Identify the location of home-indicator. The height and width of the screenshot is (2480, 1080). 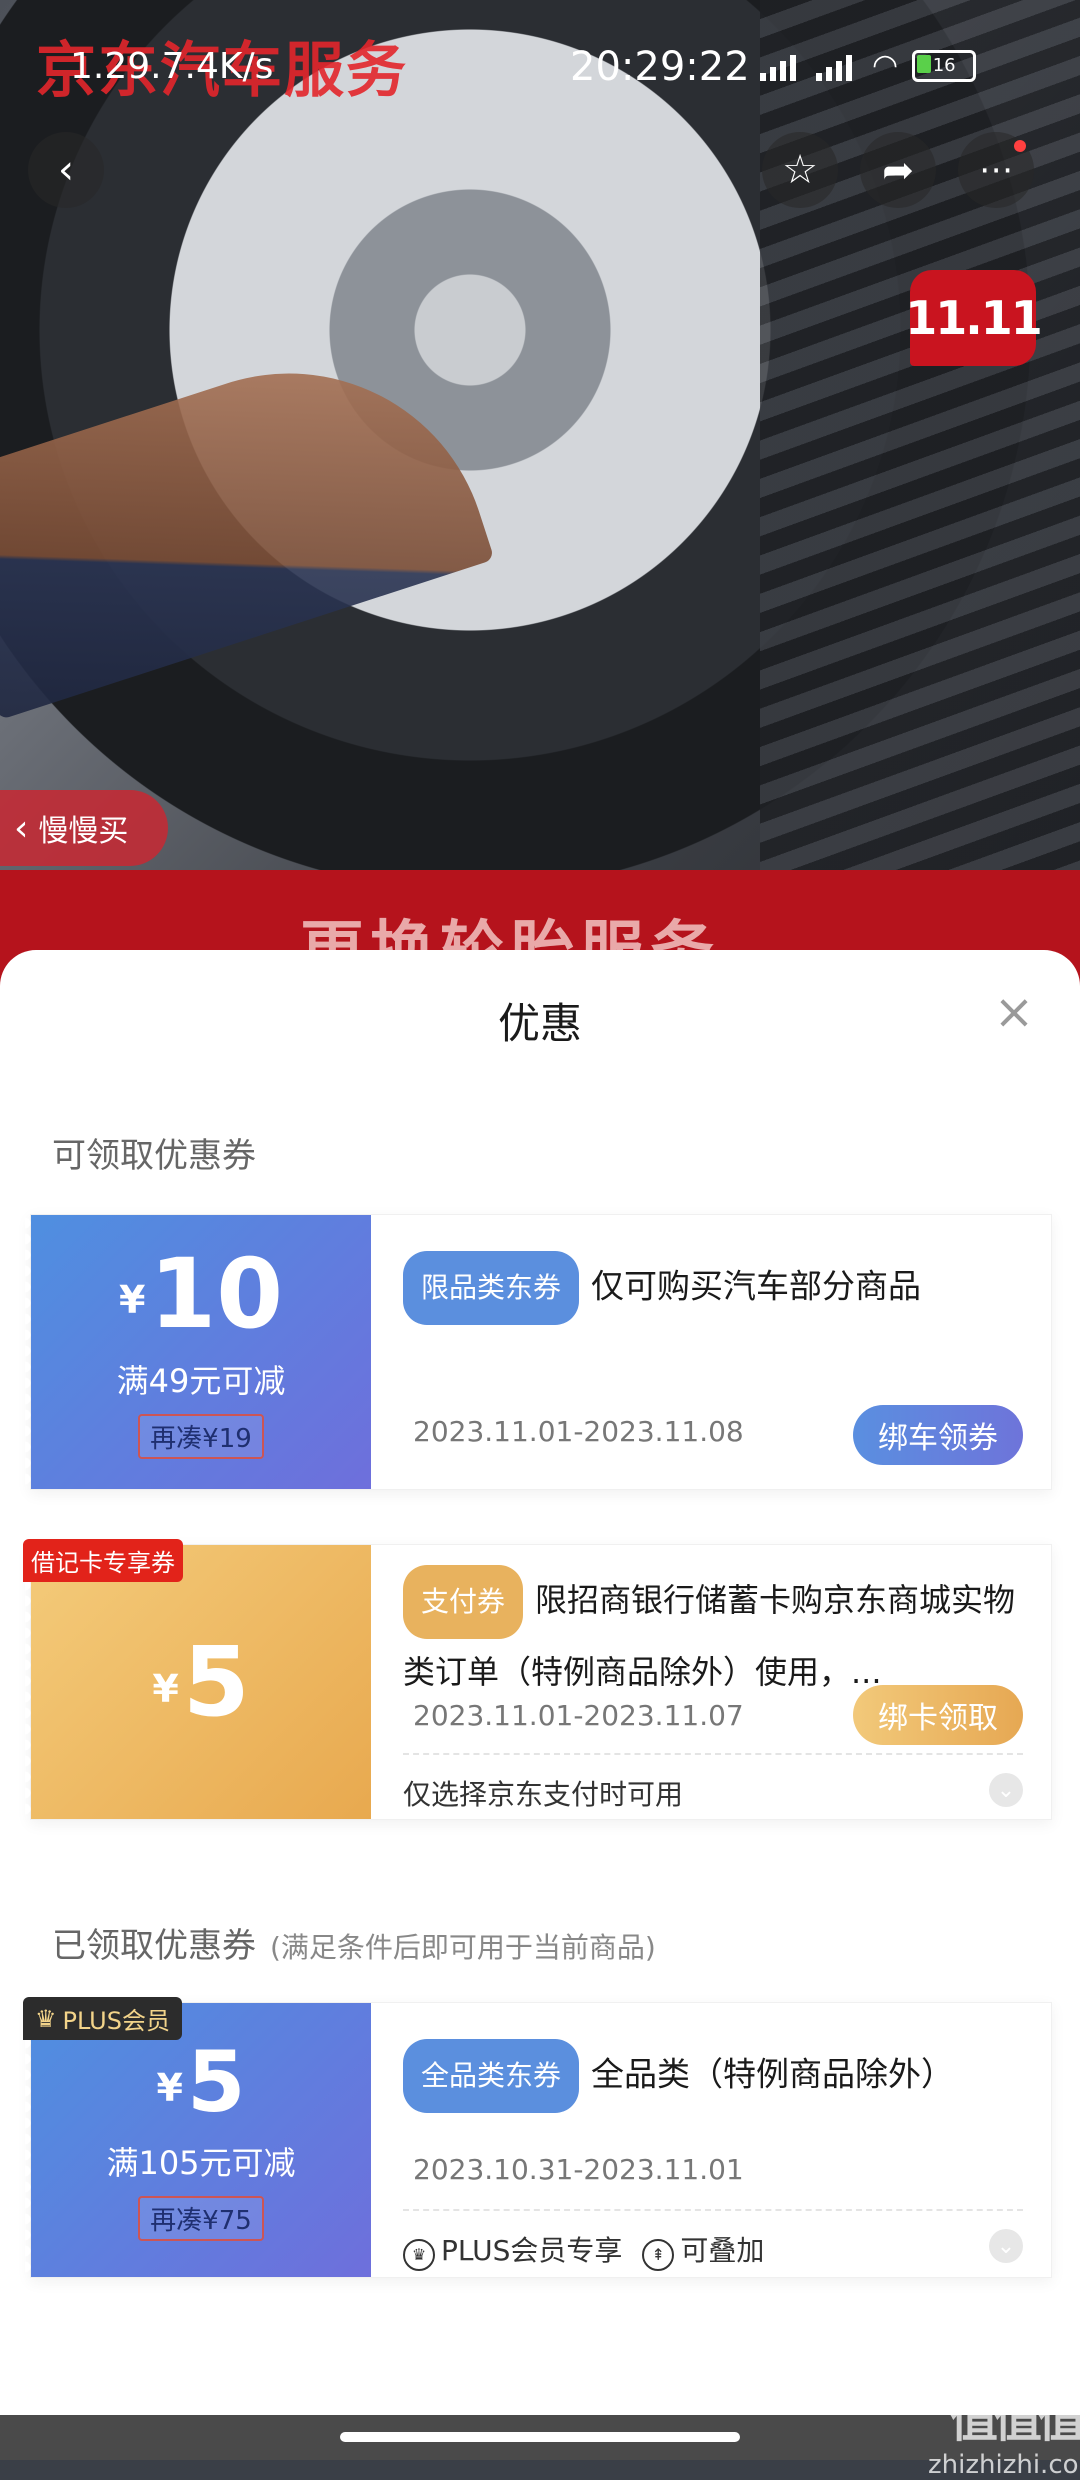
(540, 2437).